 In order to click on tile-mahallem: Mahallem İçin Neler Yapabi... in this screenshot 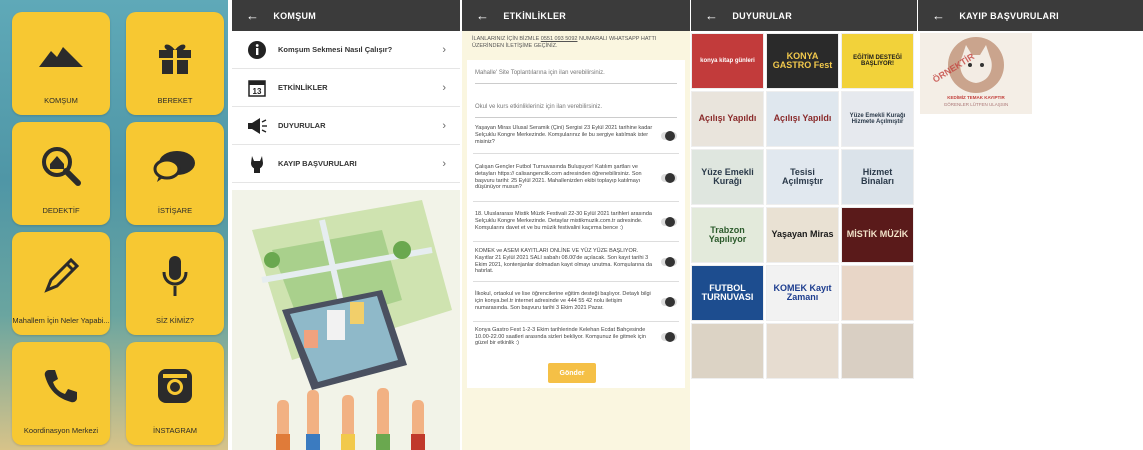, I will do `click(61, 283)`.